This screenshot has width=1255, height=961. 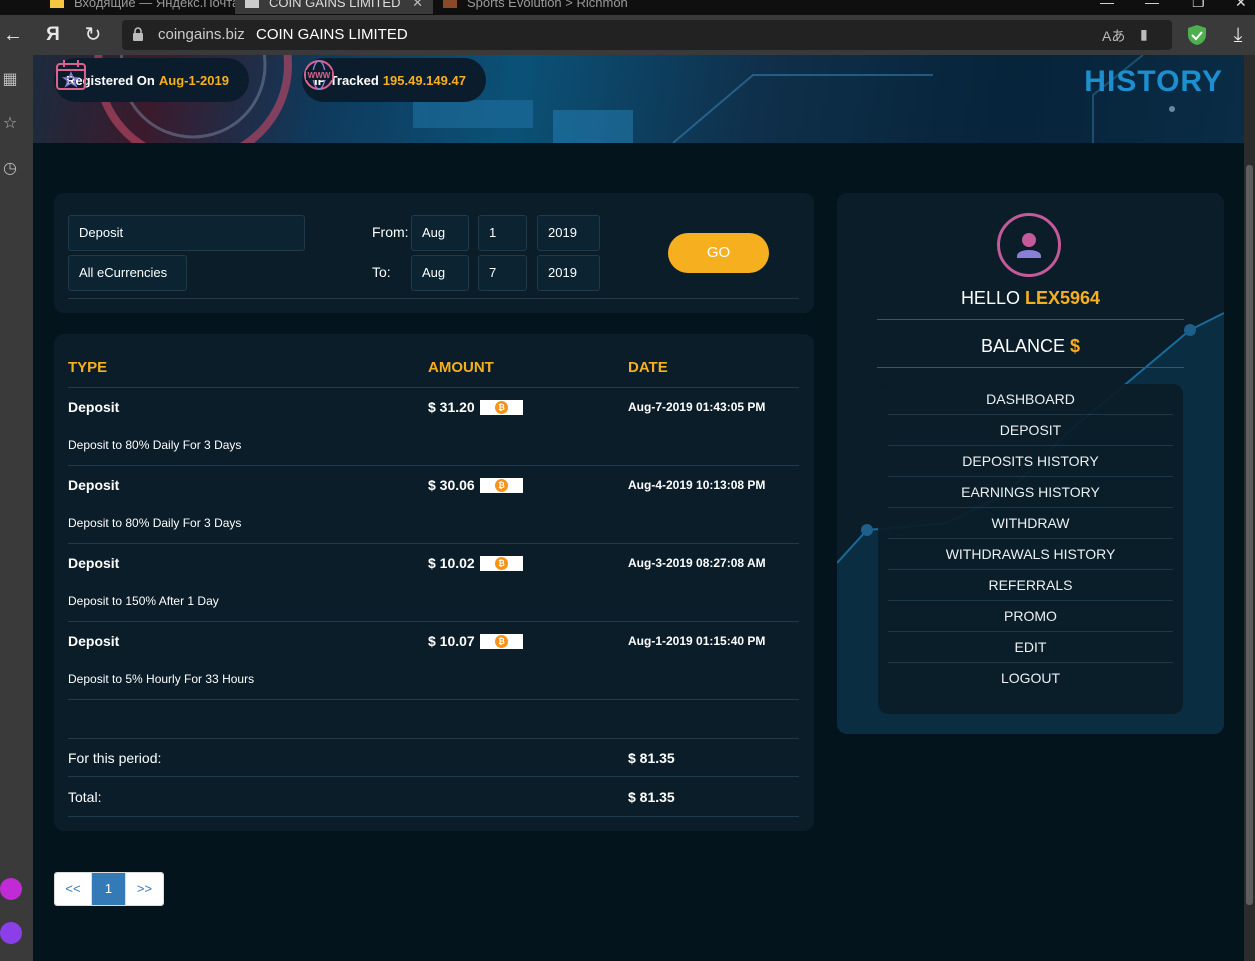 What do you see at coordinates (11, 933) in the screenshot?
I see `alice-assistant-icon` at bounding box center [11, 933].